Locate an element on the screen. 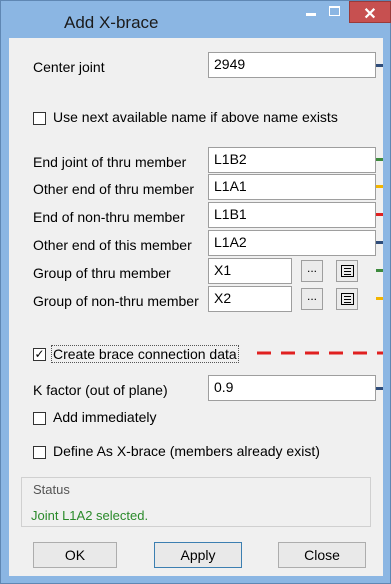  window-title: Add X-brace is located at coordinates (111, 22).